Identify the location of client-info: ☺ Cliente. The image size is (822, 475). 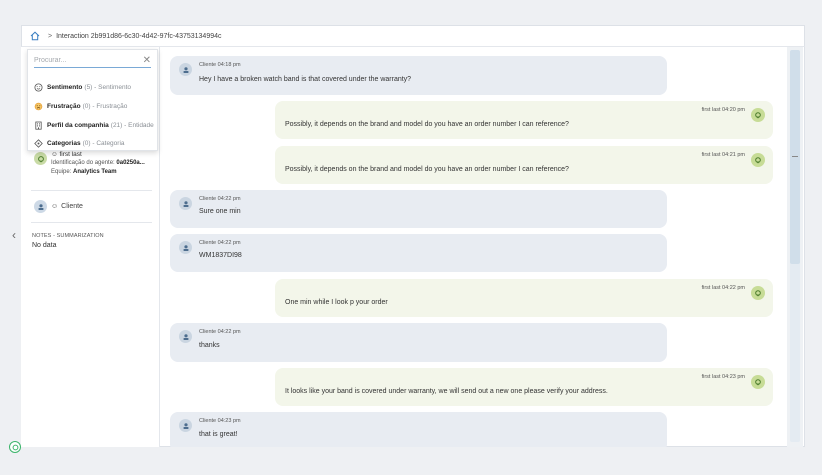
(58, 206).